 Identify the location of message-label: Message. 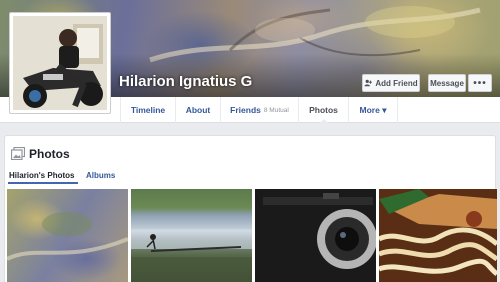
(447, 83).